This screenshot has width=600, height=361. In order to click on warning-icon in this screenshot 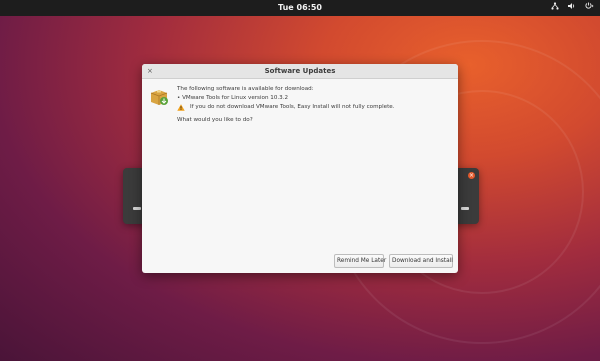, I will do `click(181, 107)`.